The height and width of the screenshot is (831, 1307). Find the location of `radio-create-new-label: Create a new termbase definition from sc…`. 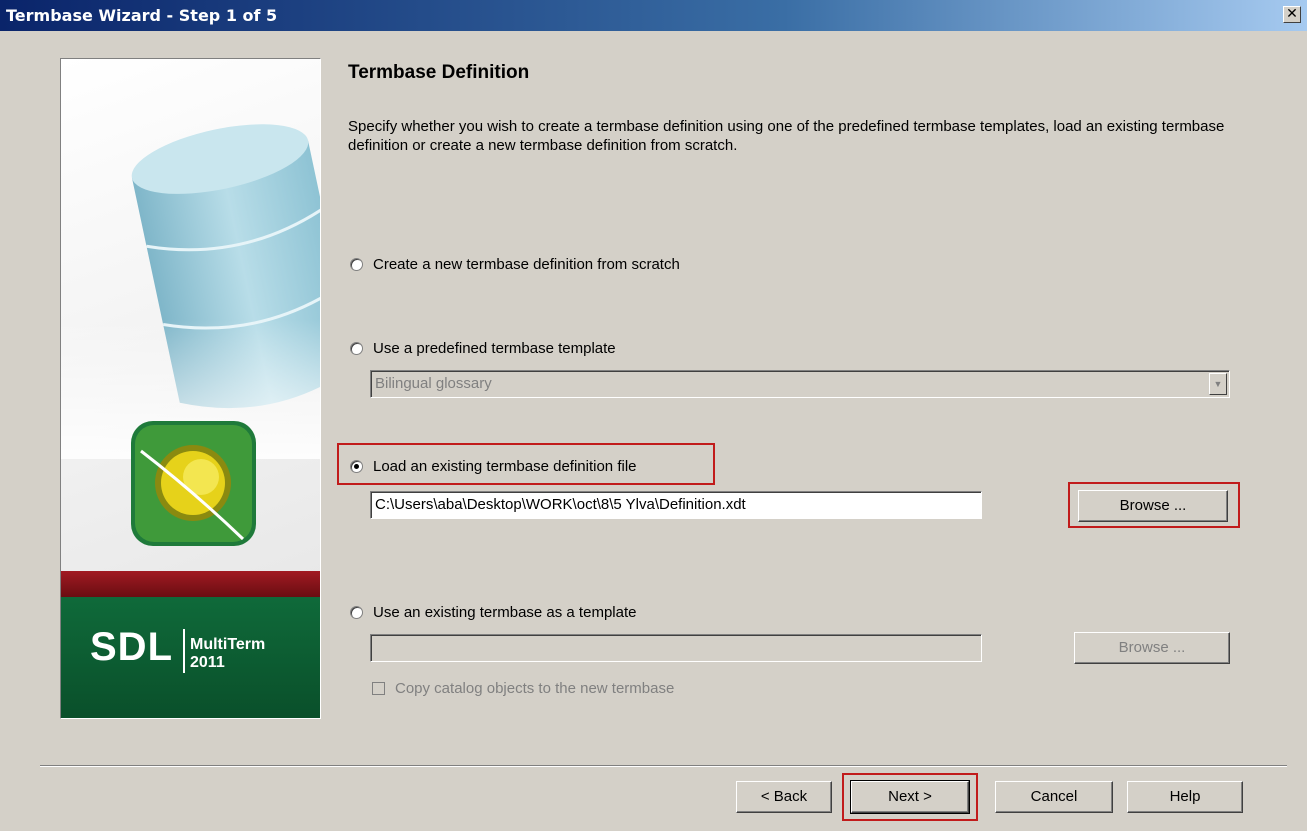

radio-create-new-label: Create a new termbase definition from sc… is located at coordinates (526, 264).